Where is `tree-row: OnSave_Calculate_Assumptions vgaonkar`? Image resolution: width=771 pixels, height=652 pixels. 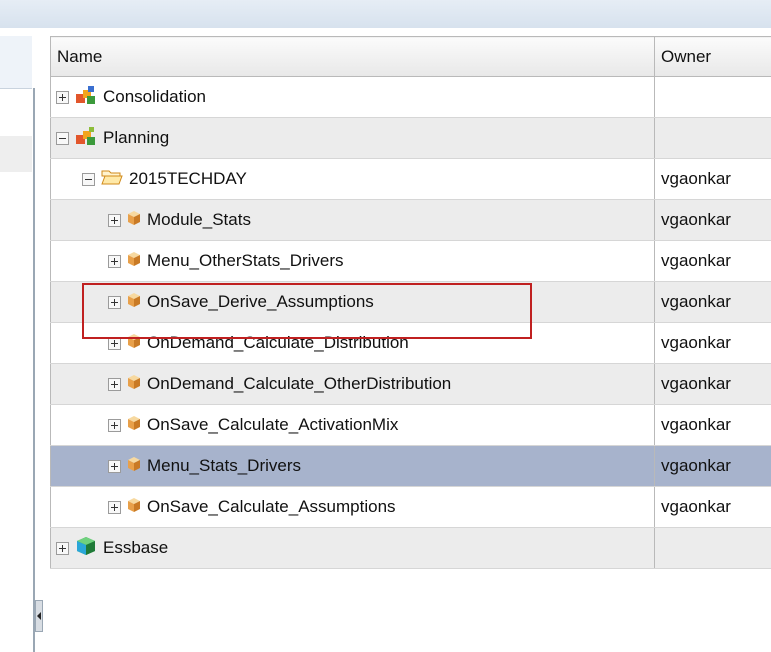
tree-row: OnSave_Calculate_Assumptions vgaonkar is located at coordinates (410, 507).